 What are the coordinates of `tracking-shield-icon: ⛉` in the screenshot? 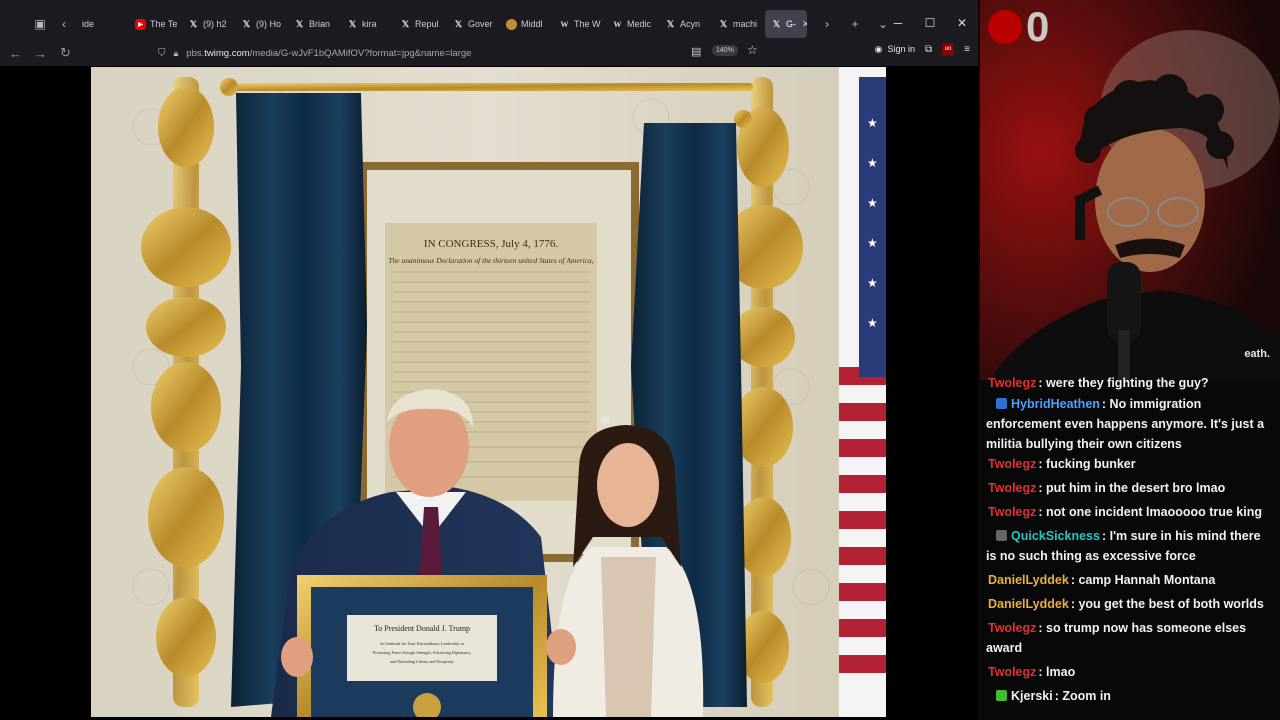 It's located at (162, 53).